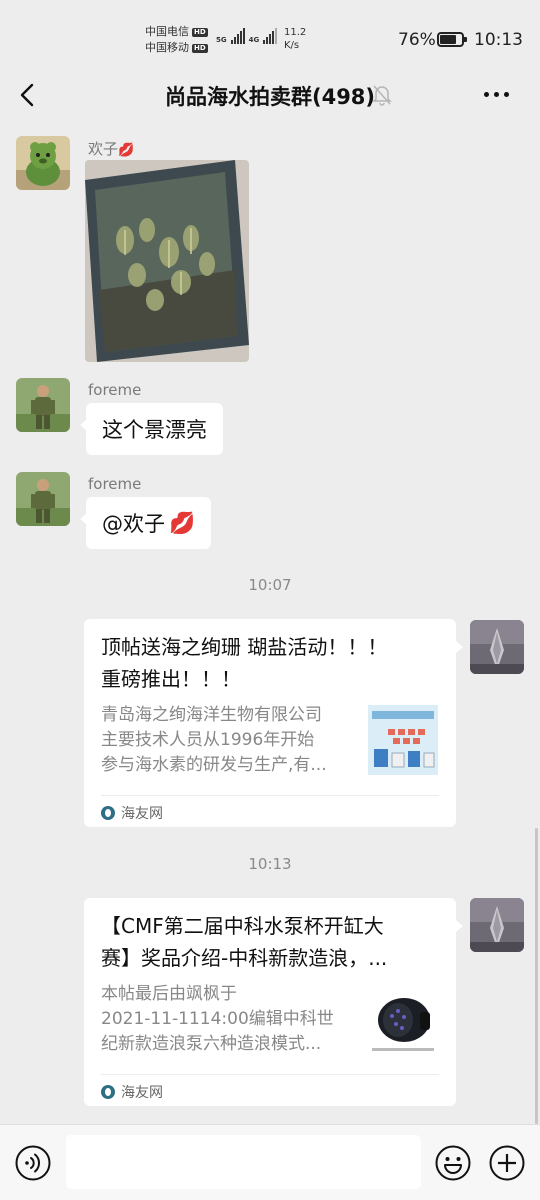  I want to click on text-message: @欢子 💋, so click(145, 523).